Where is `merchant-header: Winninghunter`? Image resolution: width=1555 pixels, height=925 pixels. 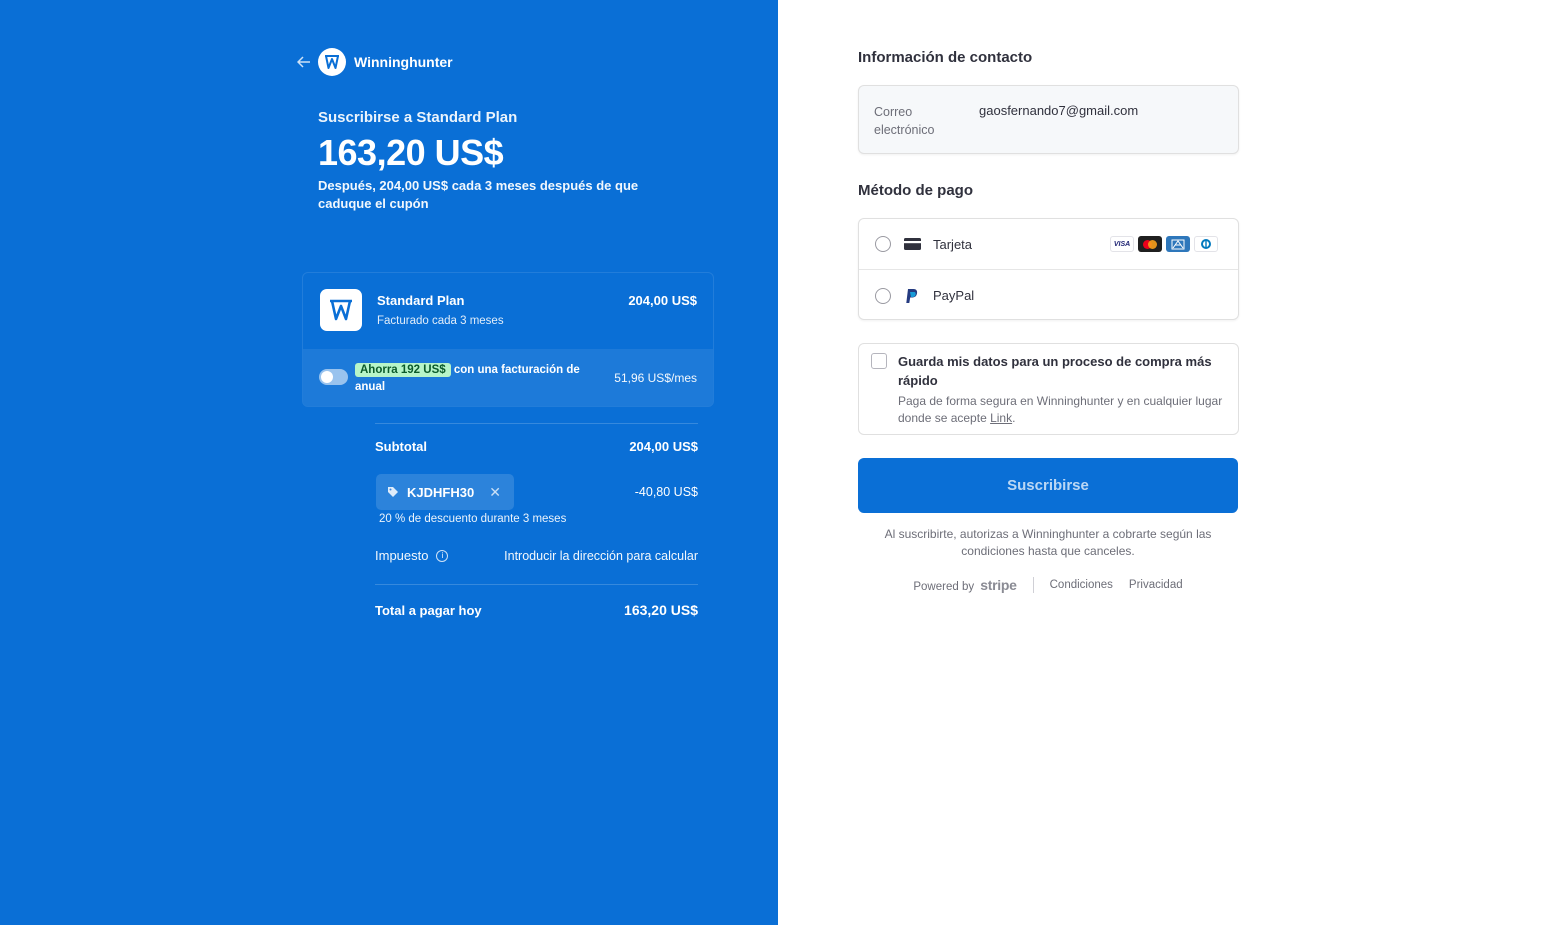
merchant-header: Winninghunter is located at coordinates (374, 62).